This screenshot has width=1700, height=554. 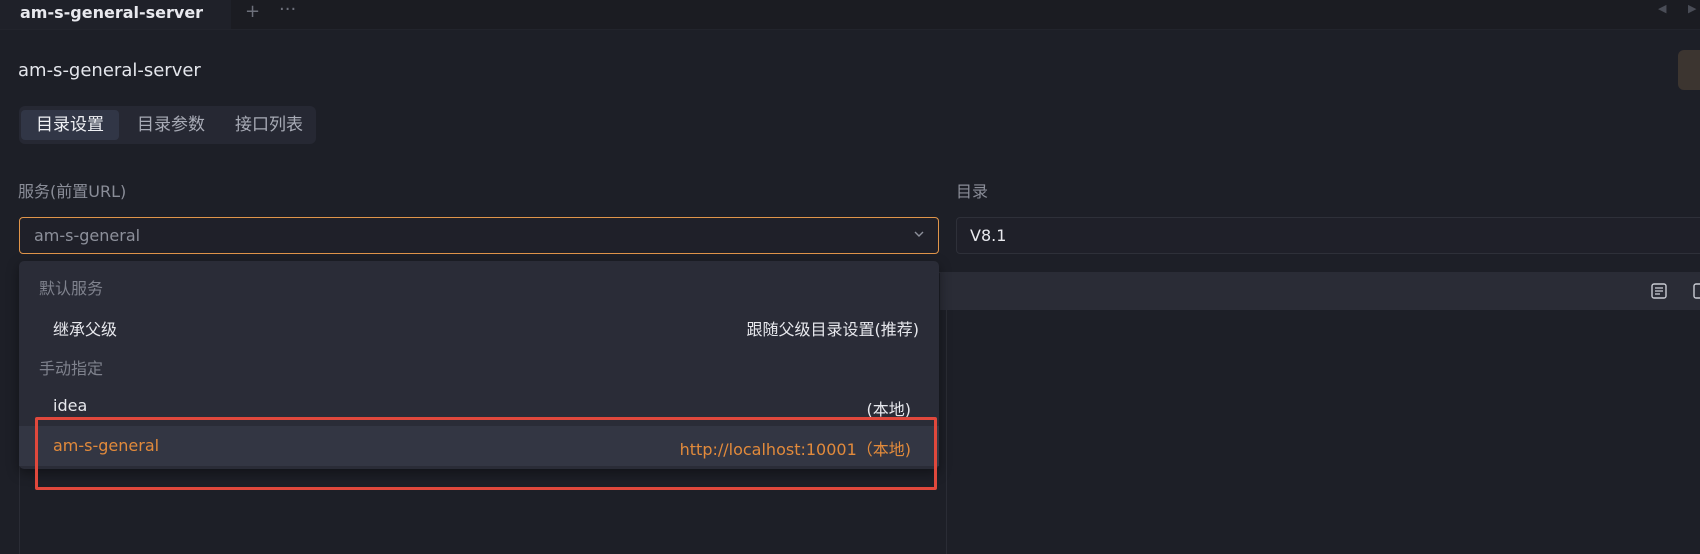 I want to click on group-label-manual: 手动指定, so click(x=71, y=368).